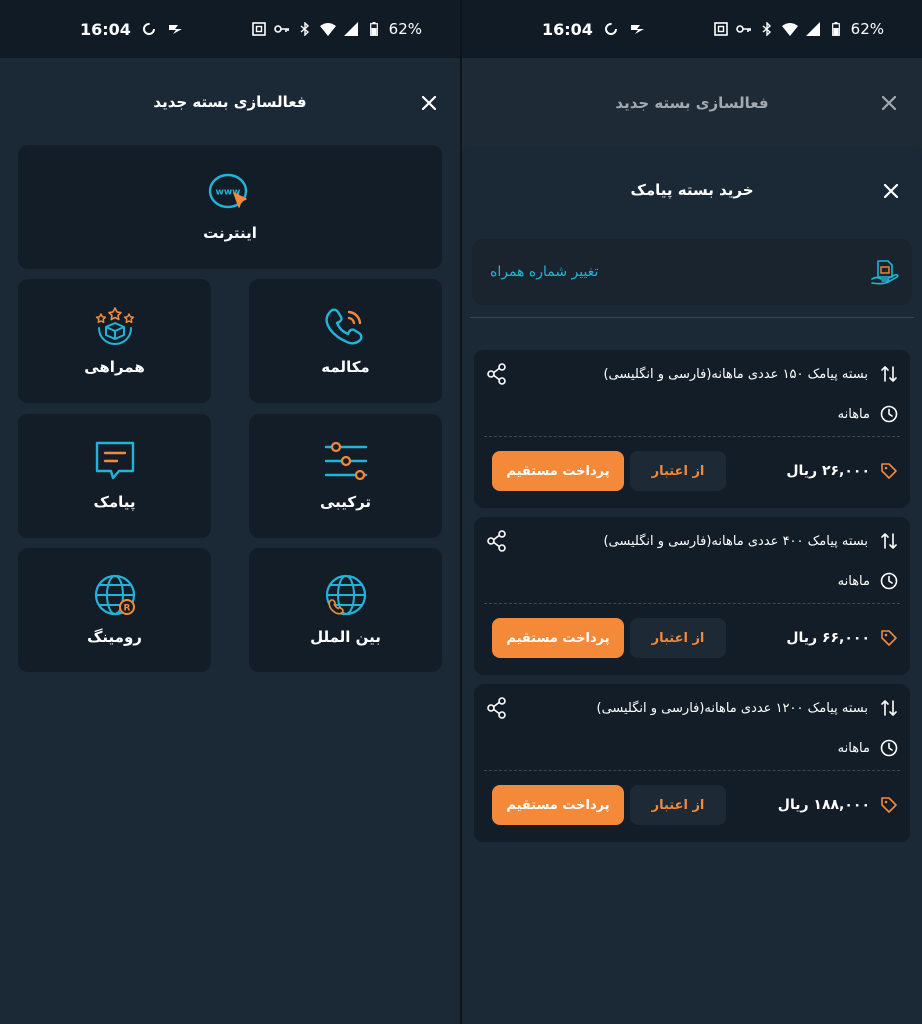 Image resolution: width=922 pixels, height=1024 pixels. I want to click on sliders-icon, so click(346, 461).